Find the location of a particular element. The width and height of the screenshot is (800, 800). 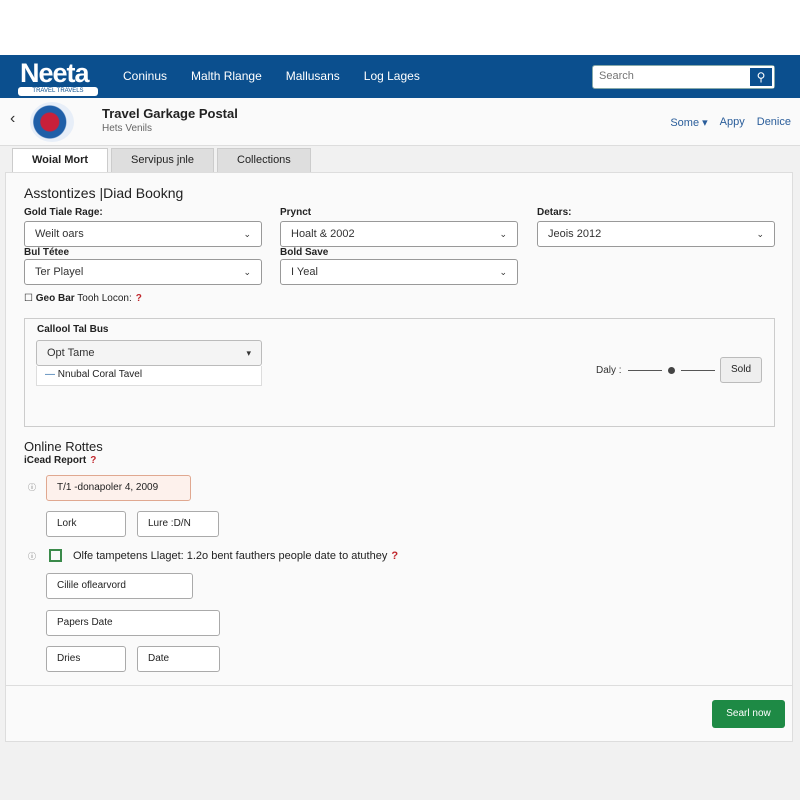

search-input is located at coordinates (669, 76).